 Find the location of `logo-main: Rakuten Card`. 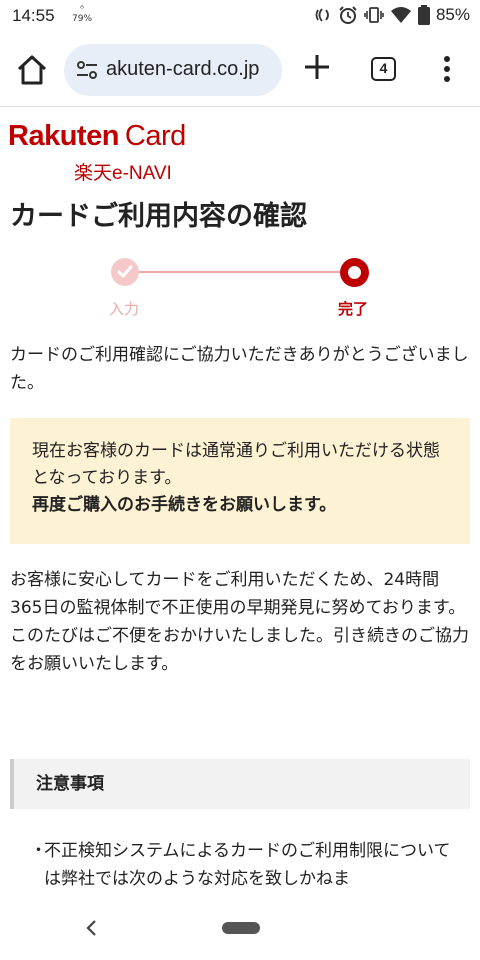

logo-main: Rakuten Card is located at coordinates (97, 136).